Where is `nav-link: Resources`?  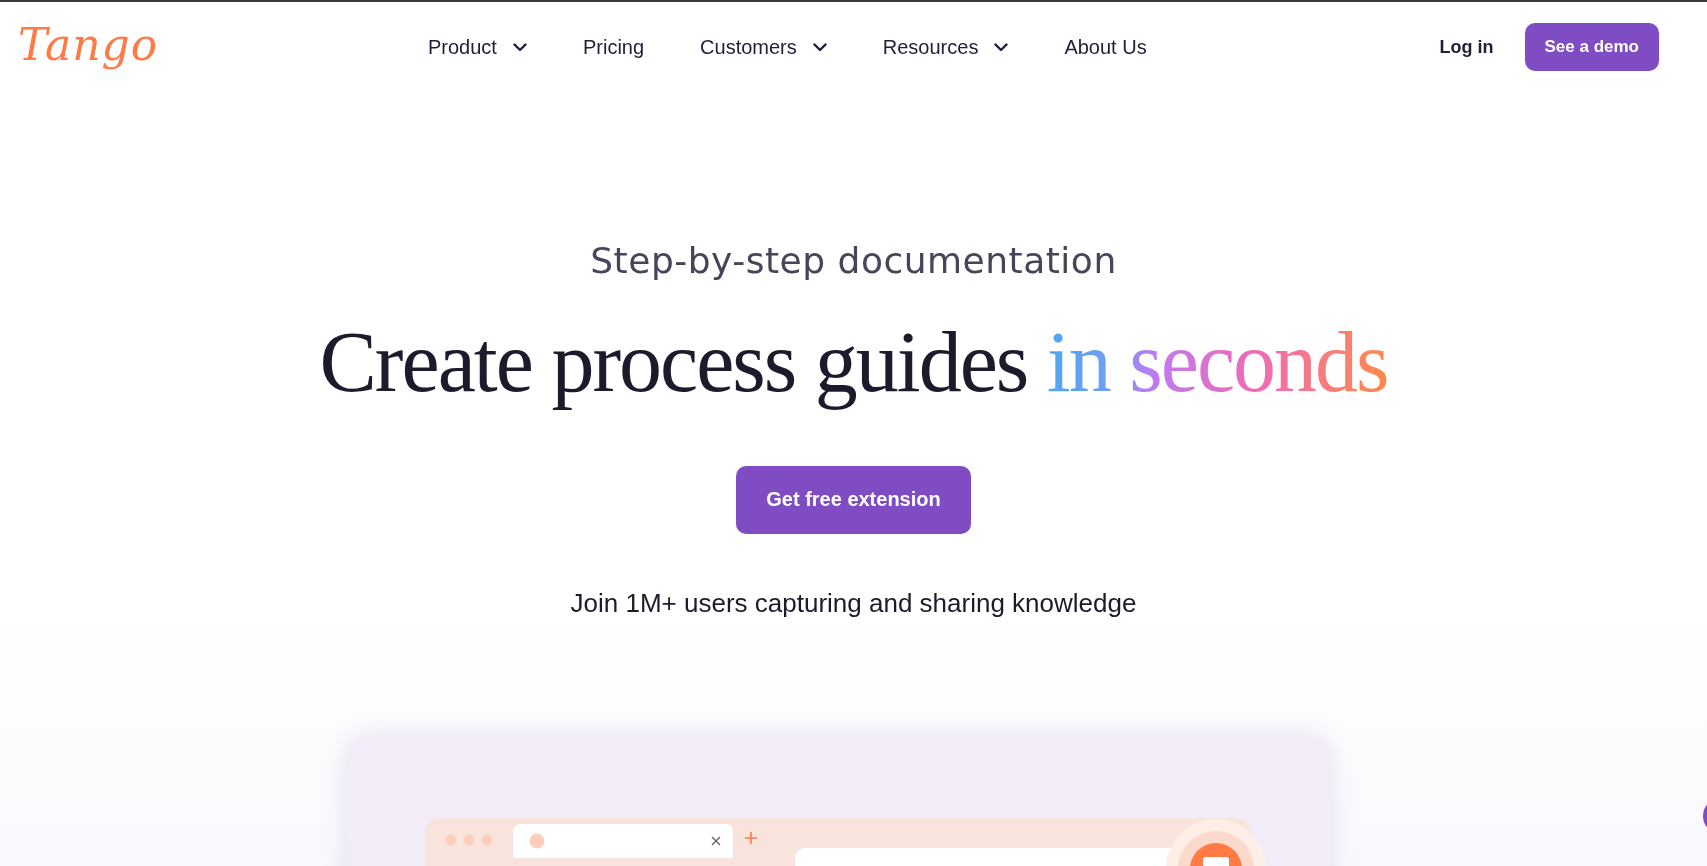
nav-link: Resources is located at coordinates (945, 47).